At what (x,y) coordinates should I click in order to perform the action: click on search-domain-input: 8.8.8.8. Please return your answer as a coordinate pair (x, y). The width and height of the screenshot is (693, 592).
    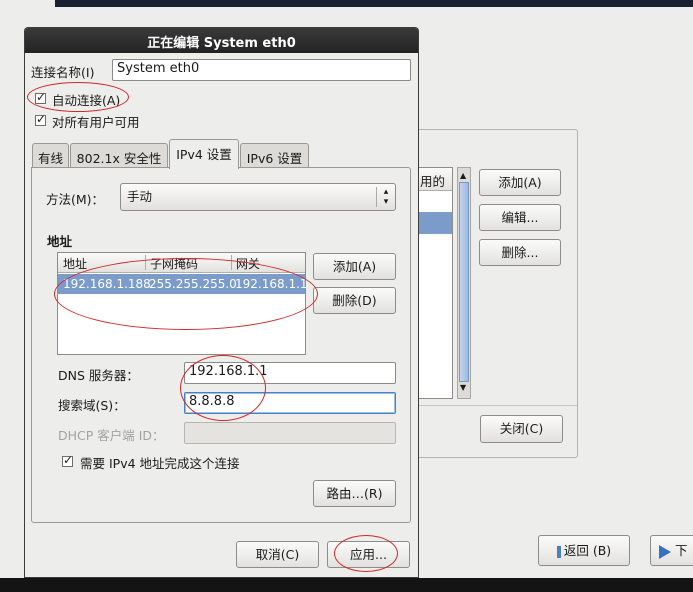
    Looking at the image, I should click on (290, 403).